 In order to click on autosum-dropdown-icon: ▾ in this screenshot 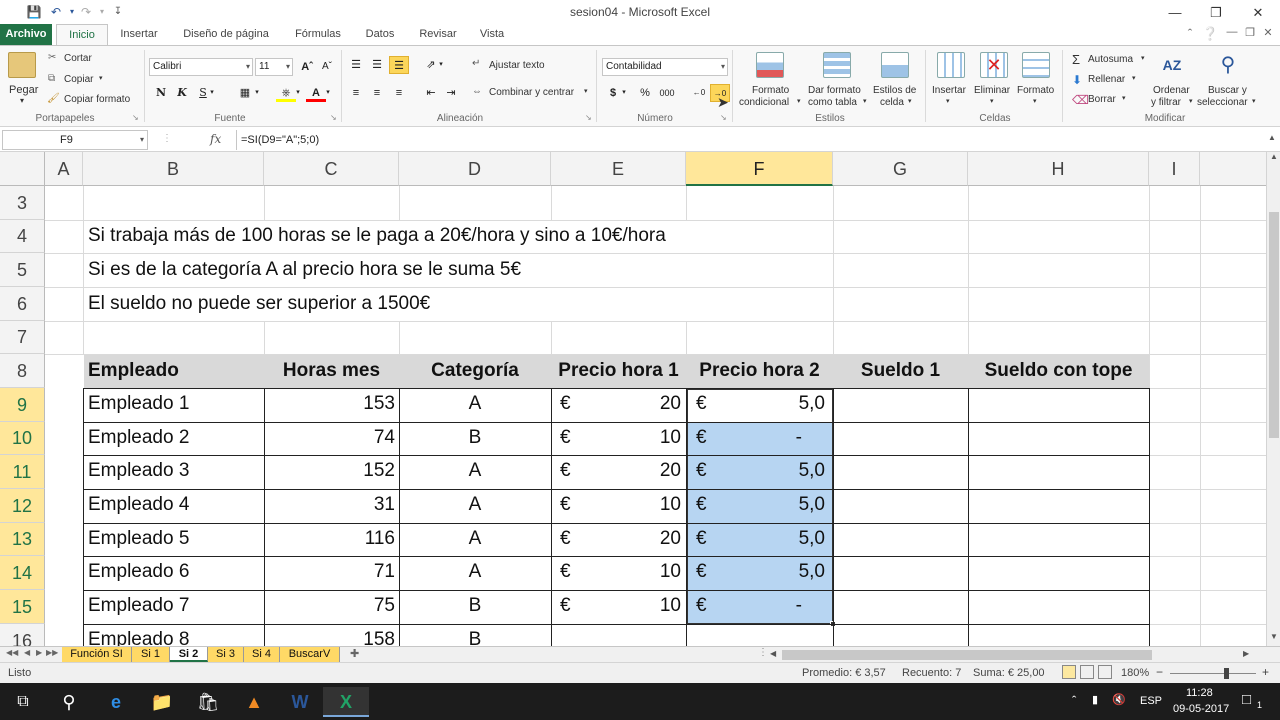, I will do `click(1143, 58)`.